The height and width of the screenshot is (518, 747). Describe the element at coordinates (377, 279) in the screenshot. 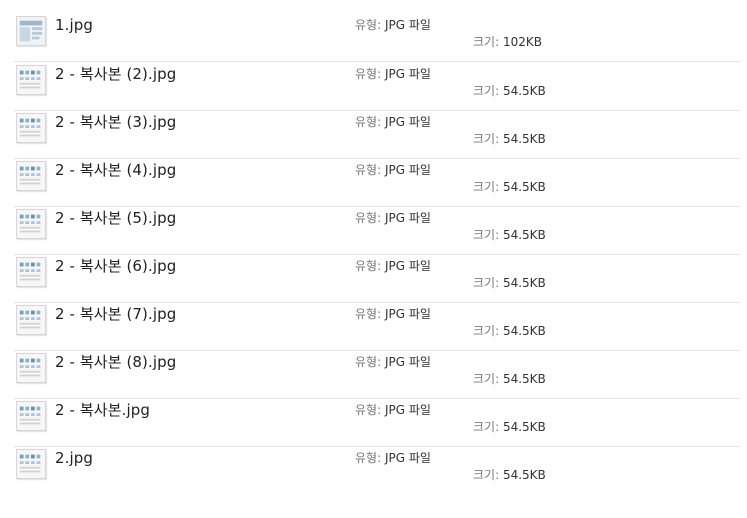

I see `file-row: 2 - 복사본 (6).jpg 유형: JPG 파일 크기: 54.5KB` at that location.